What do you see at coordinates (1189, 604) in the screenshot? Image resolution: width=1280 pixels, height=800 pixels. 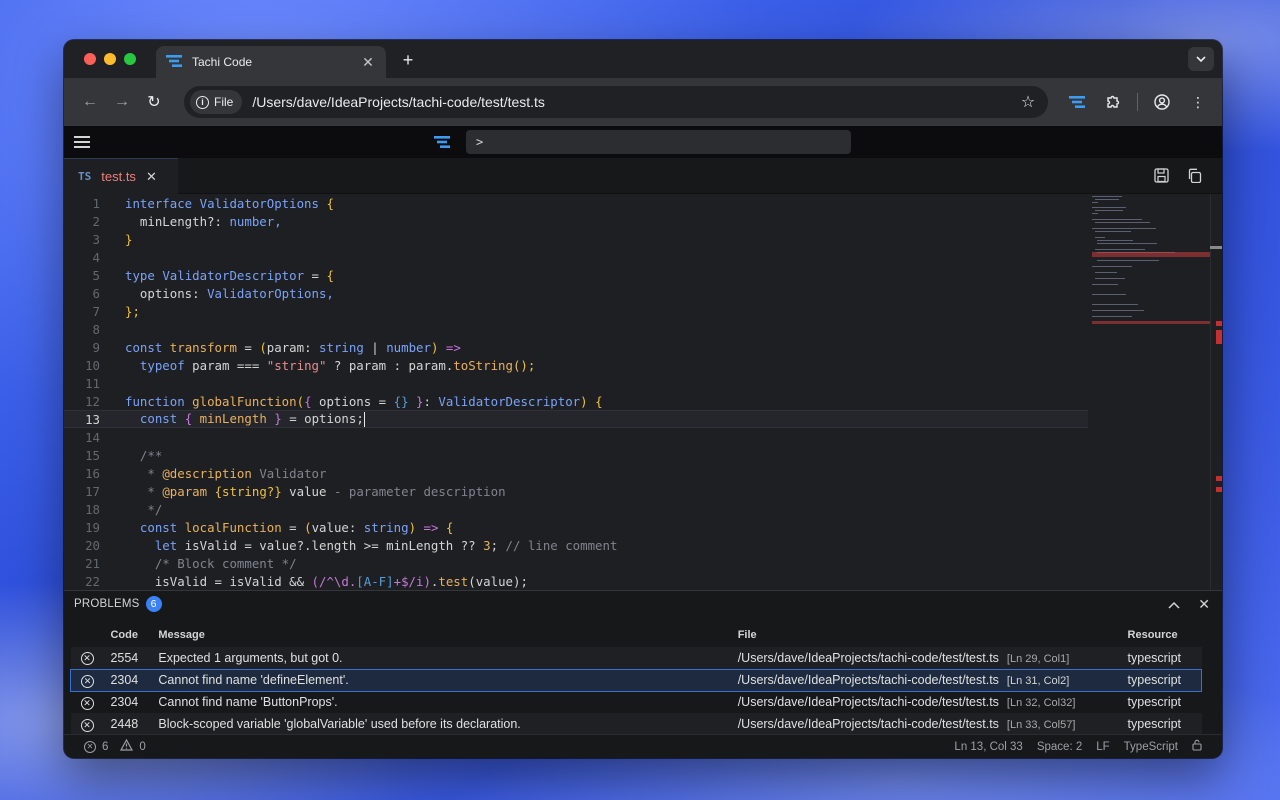 I see `panel-actions: ✕` at bounding box center [1189, 604].